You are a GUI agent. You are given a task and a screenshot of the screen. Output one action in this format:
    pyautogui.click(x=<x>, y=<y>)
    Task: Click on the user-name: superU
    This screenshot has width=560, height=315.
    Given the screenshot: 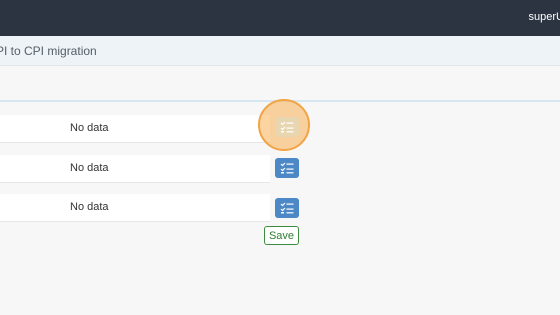 What is the action you would take?
    pyautogui.click(x=544, y=17)
    